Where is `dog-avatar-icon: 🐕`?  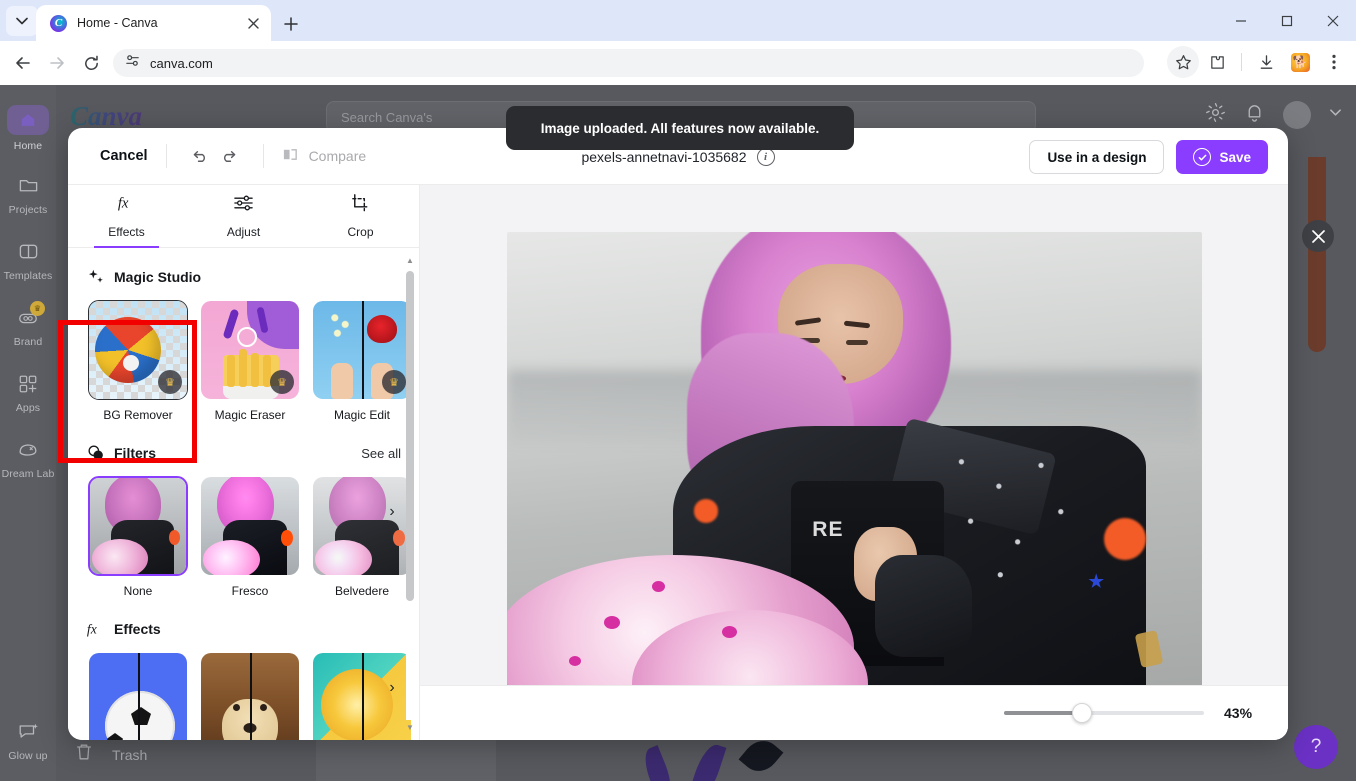
dog-avatar-icon: 🐕 is located at coordinates (1300, 62).